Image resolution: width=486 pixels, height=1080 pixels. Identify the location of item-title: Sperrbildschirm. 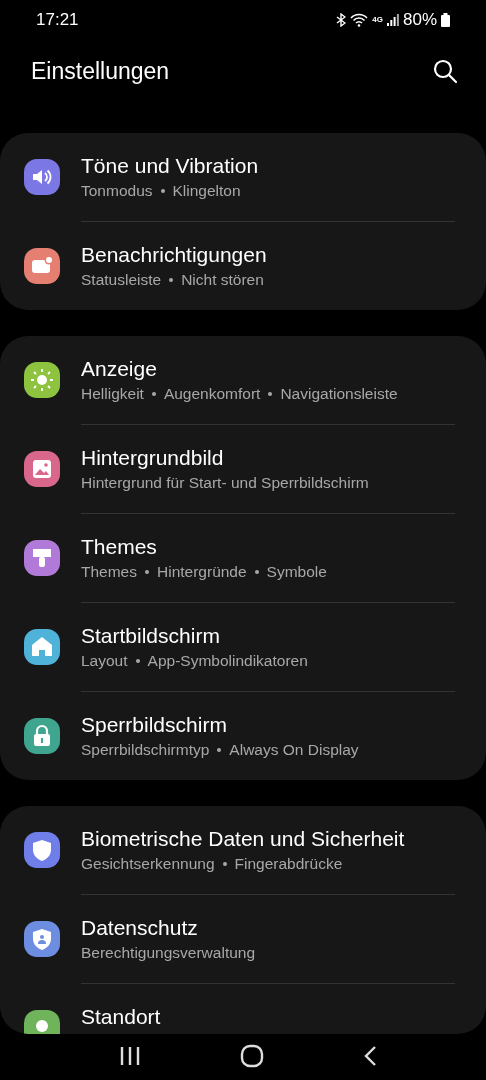
(154, 724).